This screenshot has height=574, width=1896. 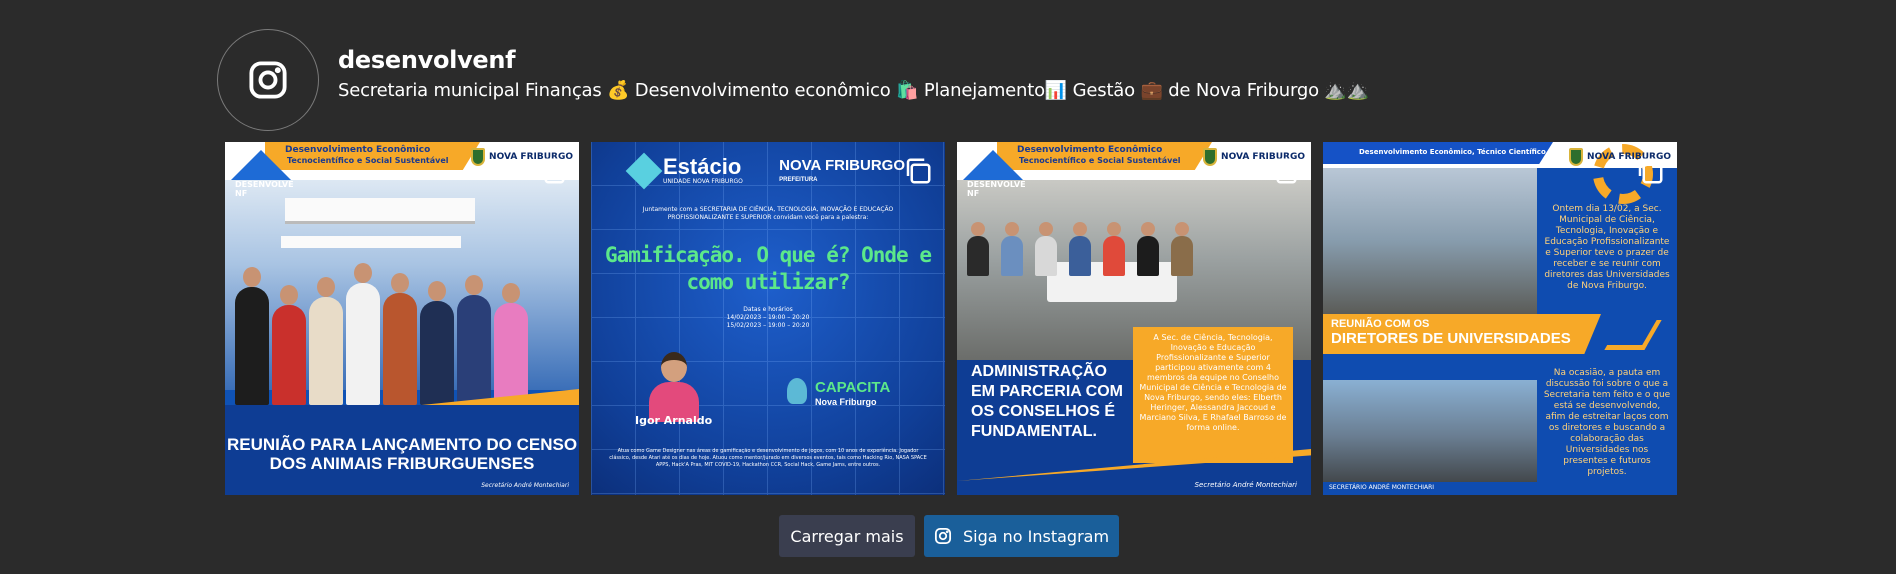 I want to click on post-signature: SECRETÁRIO ANDRÉ MONTECHIARI, so click(x=1382, y=487).